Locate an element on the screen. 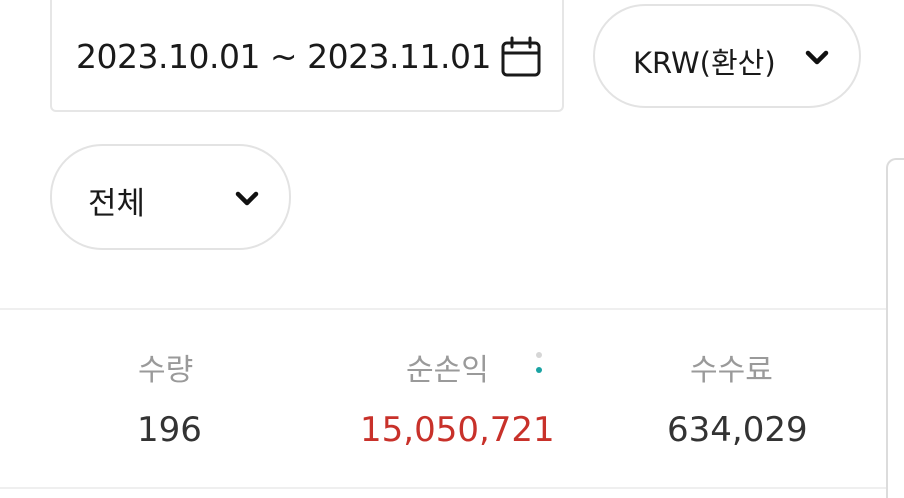  fee-label: 수수료 is located at coordinates (731, 370).